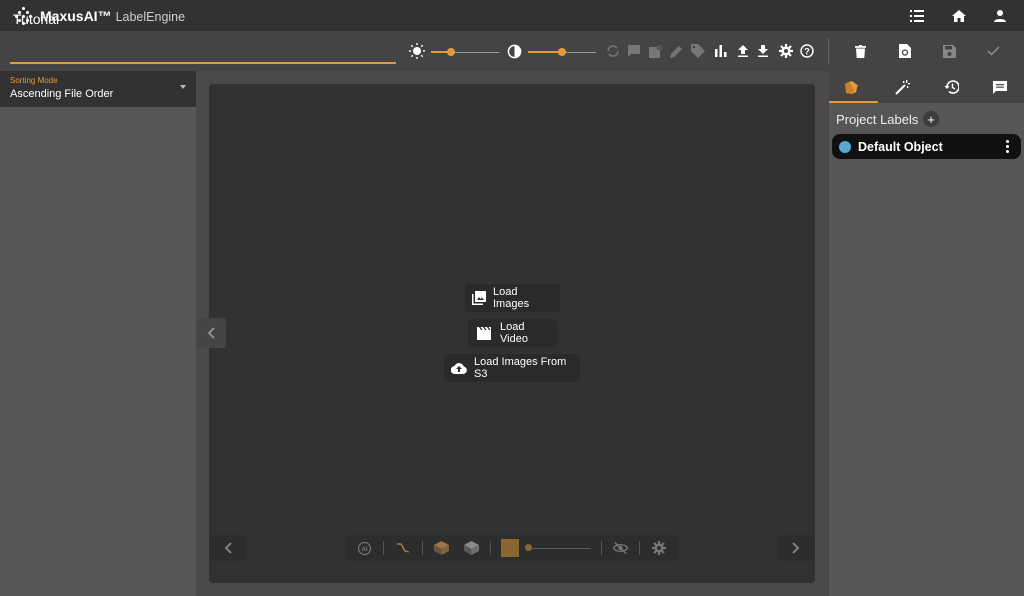  I want to click on list-icon, so click(917, 15).